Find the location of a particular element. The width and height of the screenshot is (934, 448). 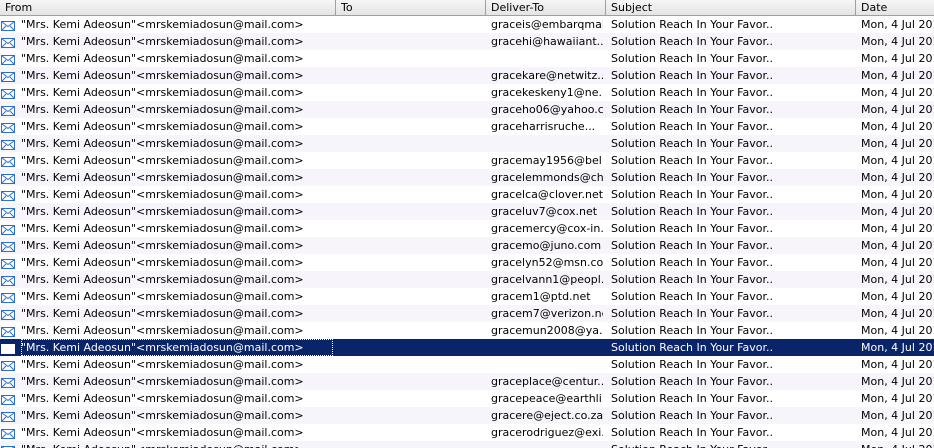

column-header-deliver-to: Deliver-To is located at coordinates (546, 7).